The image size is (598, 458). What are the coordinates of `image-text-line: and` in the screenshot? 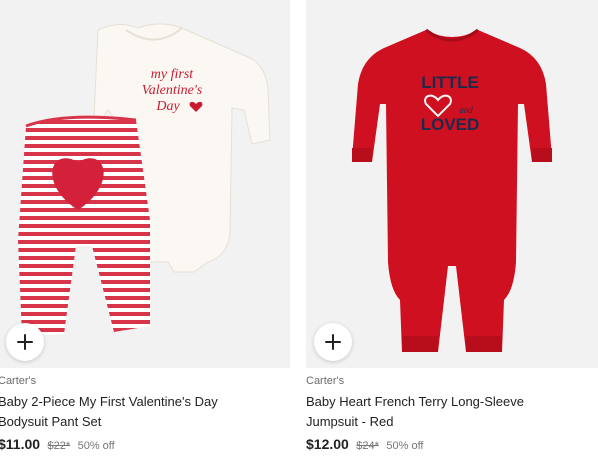 It's located at (466, 110).